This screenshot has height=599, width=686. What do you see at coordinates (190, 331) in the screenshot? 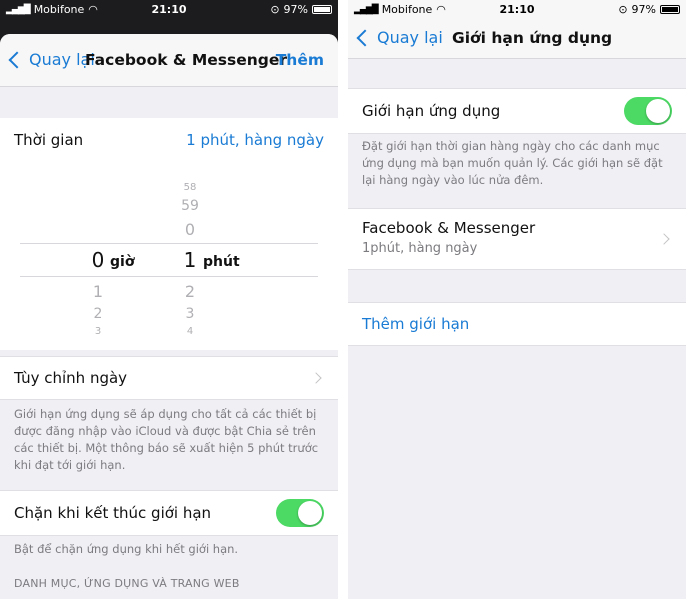
I see `minute-option: 4` at bounding box center [190, 331].